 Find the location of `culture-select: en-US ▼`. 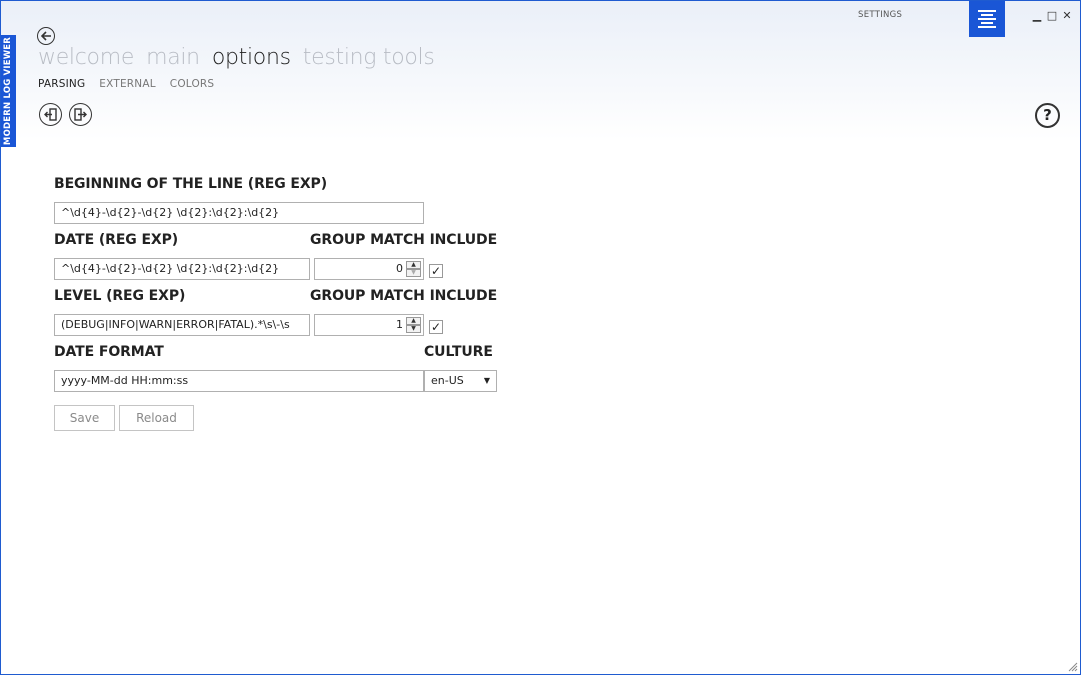

culture-select: en-US ▼ is located at coordinates (460, 381).